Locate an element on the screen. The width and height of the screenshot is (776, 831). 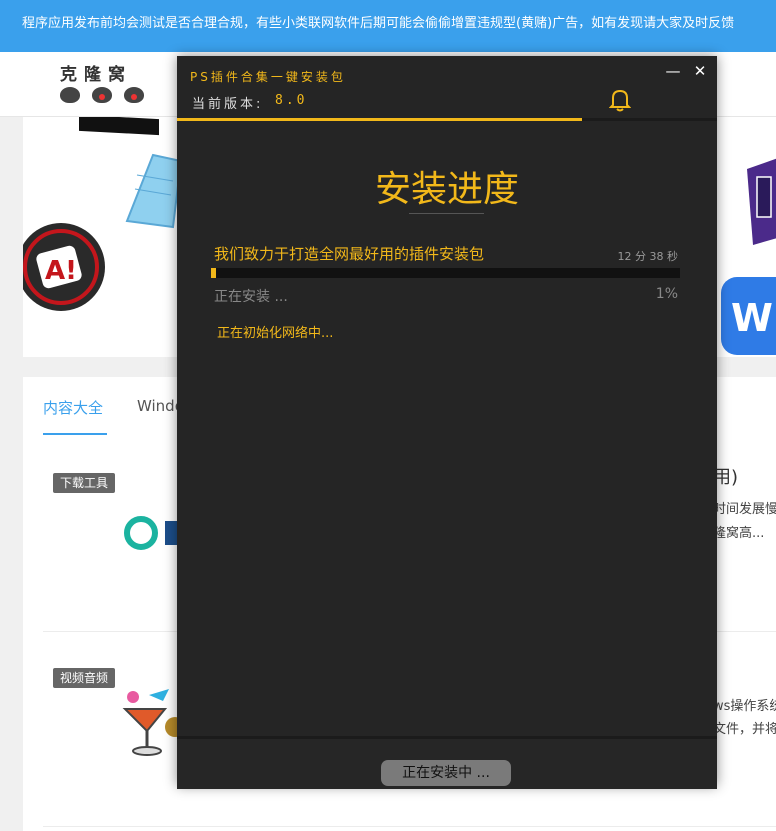
heading-underline is located at coordinates (446, 213).